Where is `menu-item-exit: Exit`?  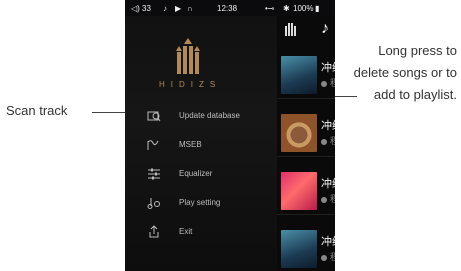 menu-item-exit: Exit is located at coordinates (212, 234).